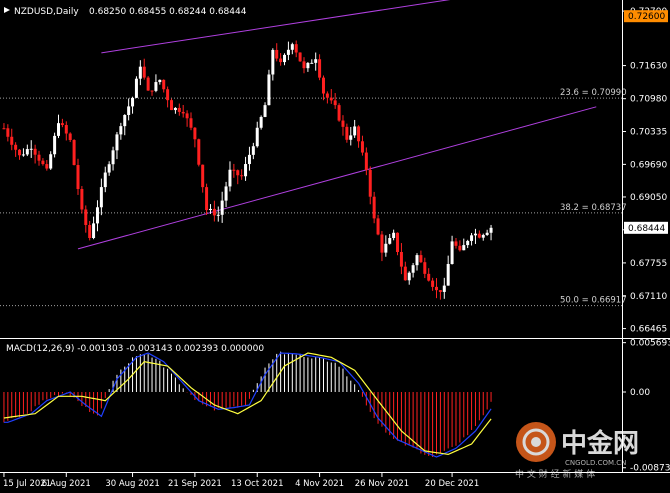  What do you see at coordinates (555, 474) in the screenshot?
I see `watermark-tagline: 中 文 财 经 新 媒 体` at bounding box center [555, 474].